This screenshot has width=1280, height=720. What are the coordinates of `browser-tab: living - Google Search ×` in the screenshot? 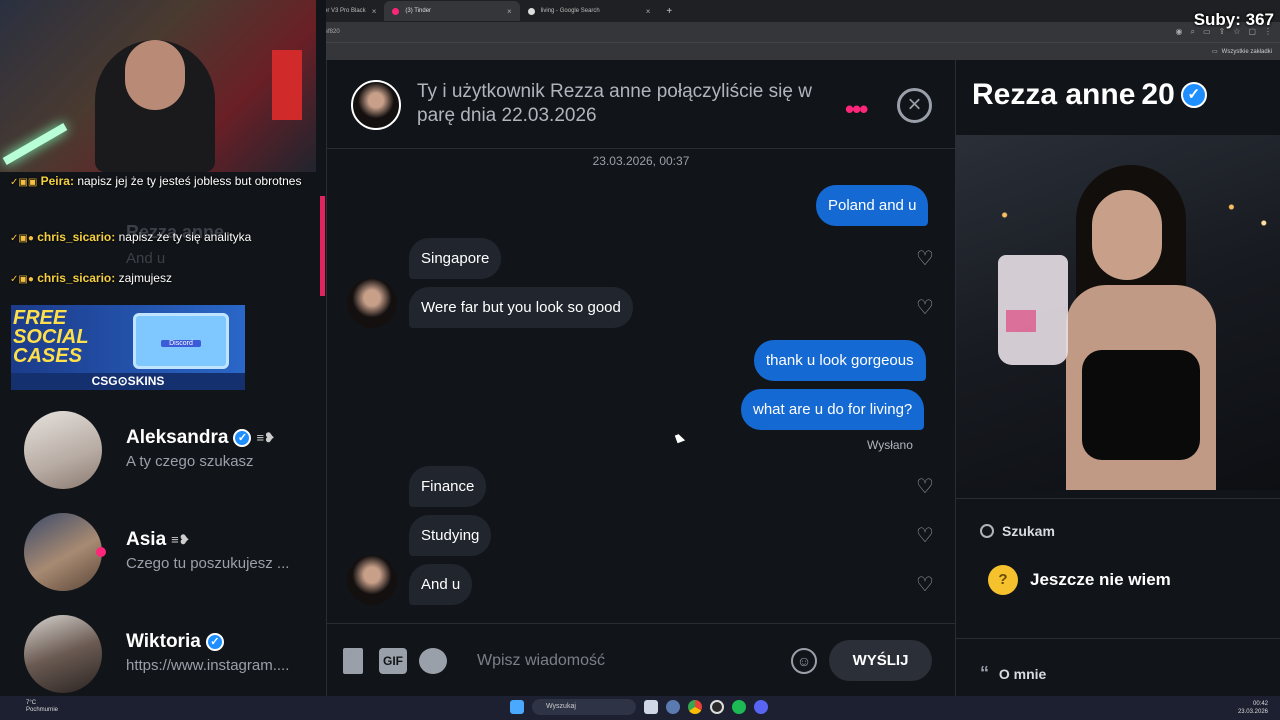 It's located at (589, 11).